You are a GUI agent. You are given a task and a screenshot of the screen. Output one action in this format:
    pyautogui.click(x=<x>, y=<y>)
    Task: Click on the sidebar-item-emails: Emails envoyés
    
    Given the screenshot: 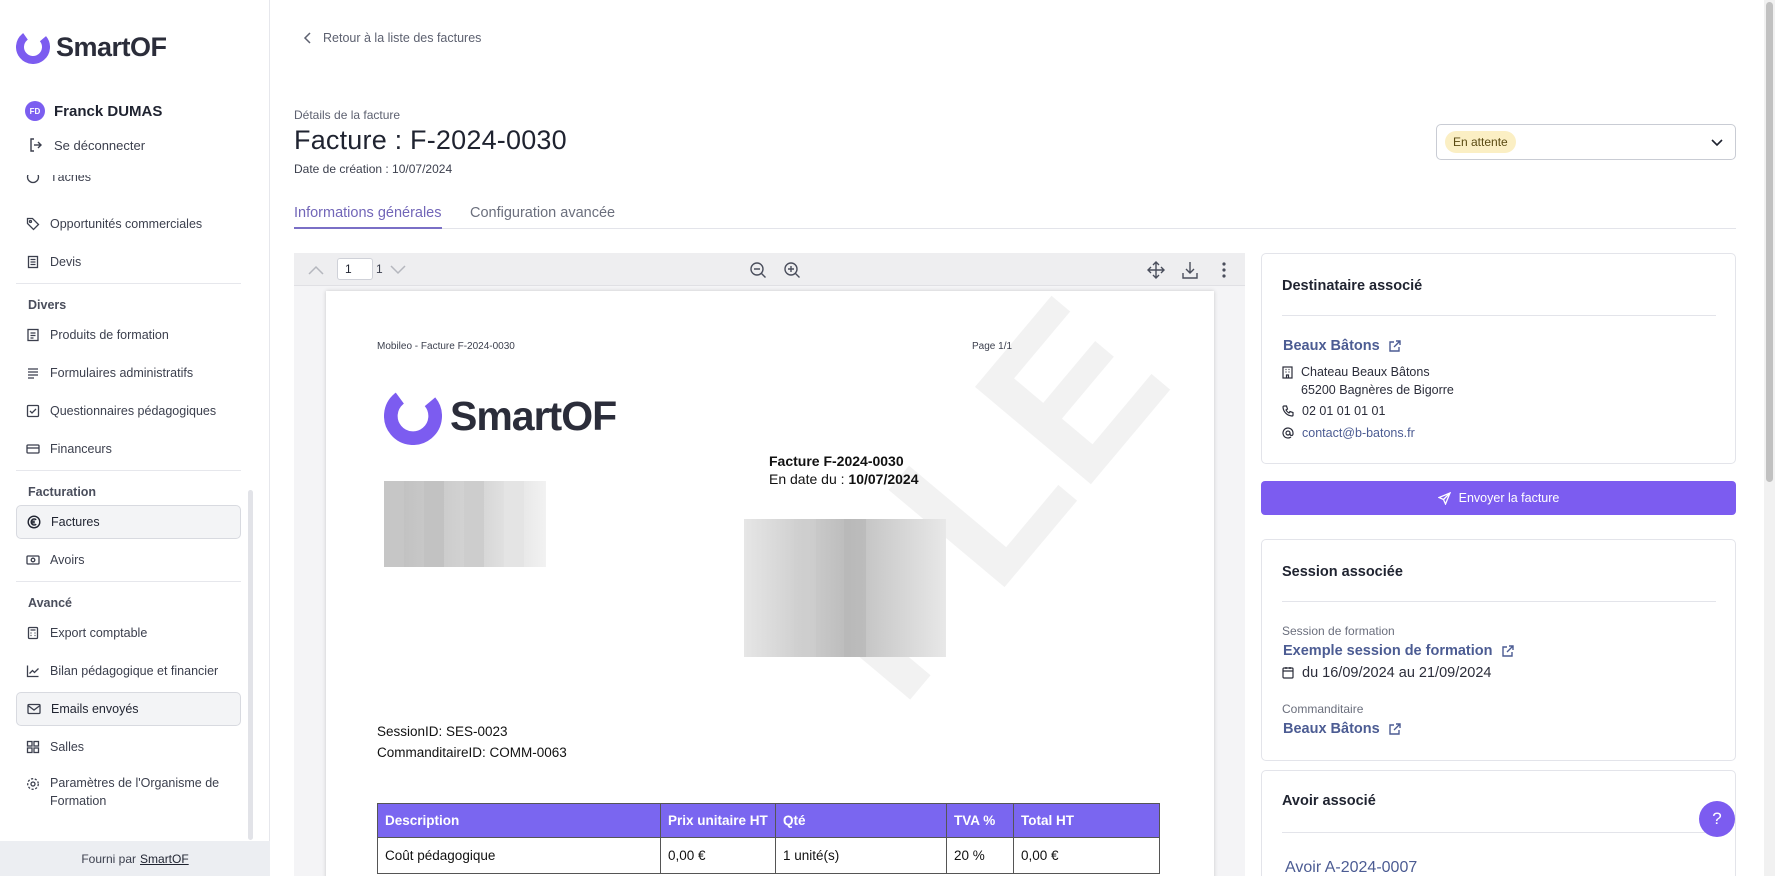 What is the action you would take?
    pyautogui.click(x=128, y=709)
    